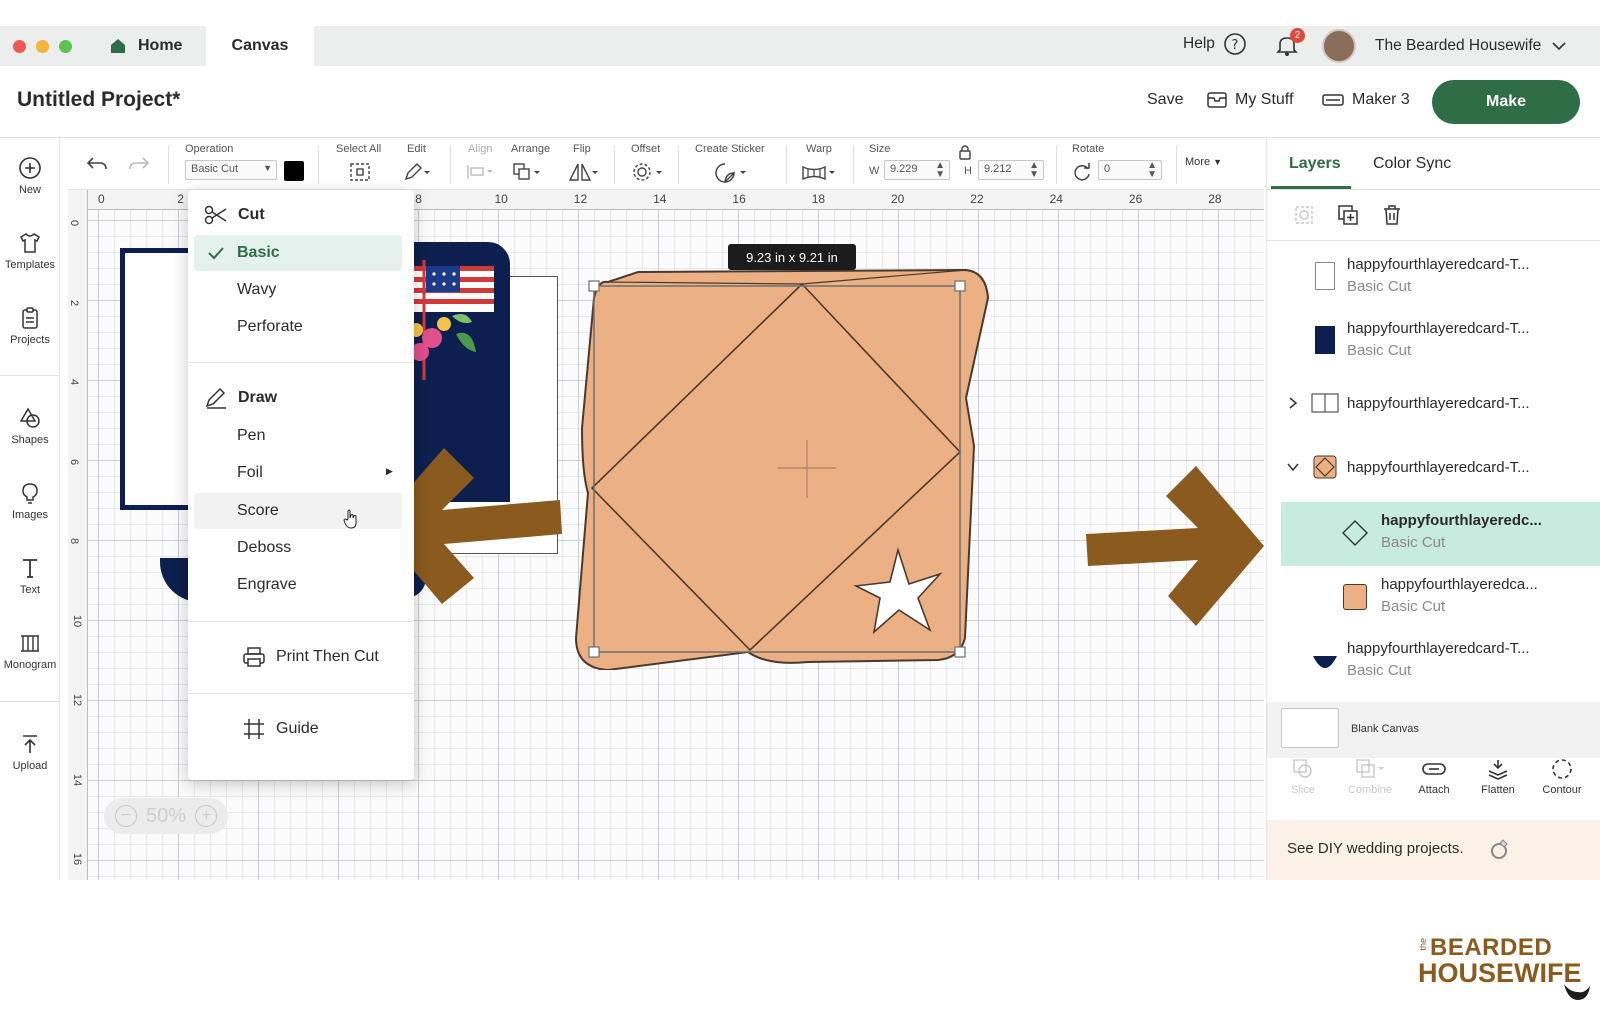 This screenshot has width=1600, height=1017. What do you see at coordinates (301, 729) in the screenshot?
I see `menu-item-guide: Guide` at bounding box center [301, 729].